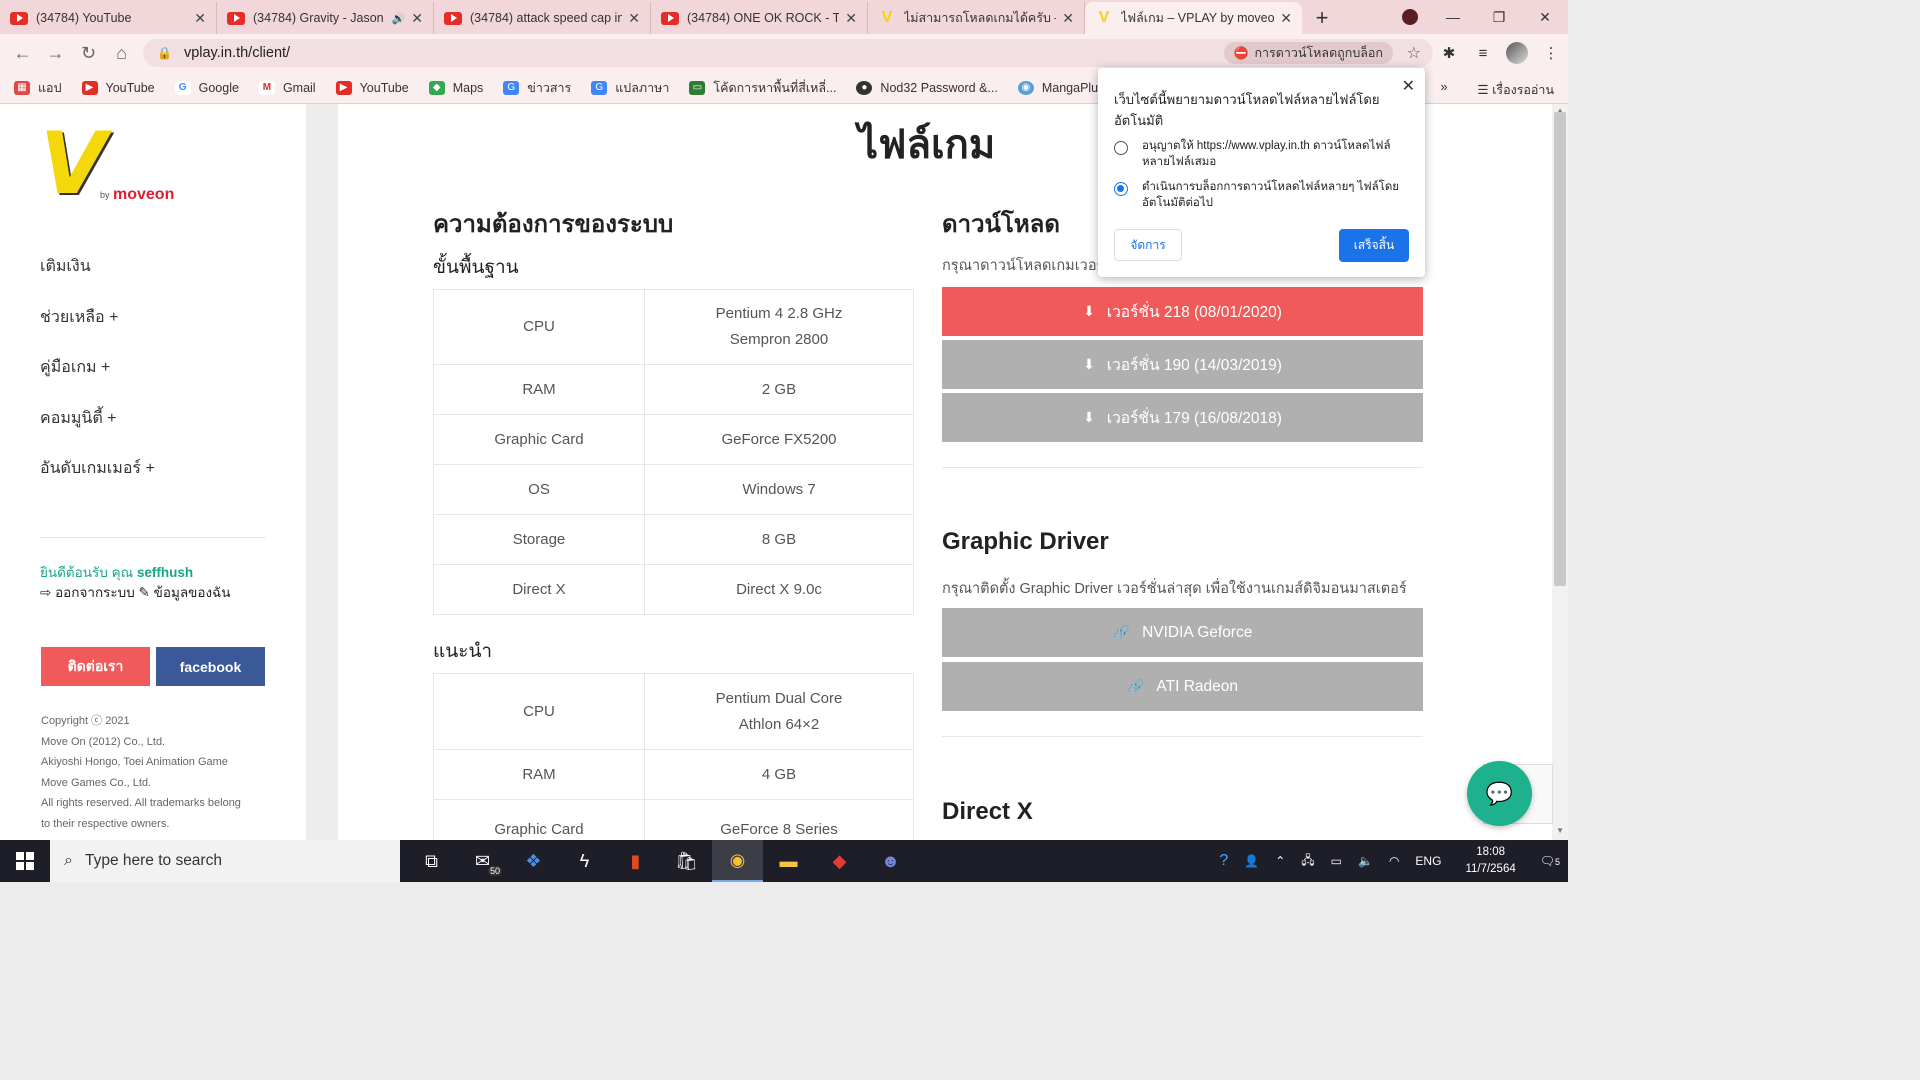 This screenshot has width=1920, height=1080. Describe the element at coordinates (890, 861) in the screenshot. I see `discord-icon: ☻` at that location.